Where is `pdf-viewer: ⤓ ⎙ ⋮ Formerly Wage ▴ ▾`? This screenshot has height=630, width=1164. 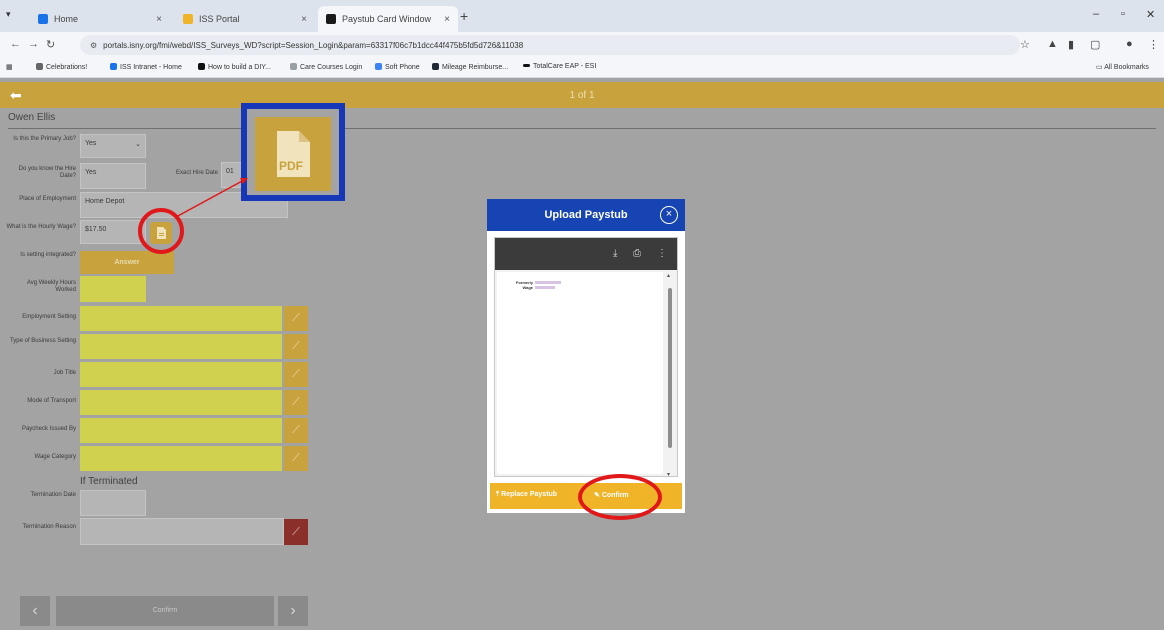 pdf-viewer: ⤓ ⎙ ⋮ Formerly Wage ▴ ▾ is located at coordinates (586, 357).